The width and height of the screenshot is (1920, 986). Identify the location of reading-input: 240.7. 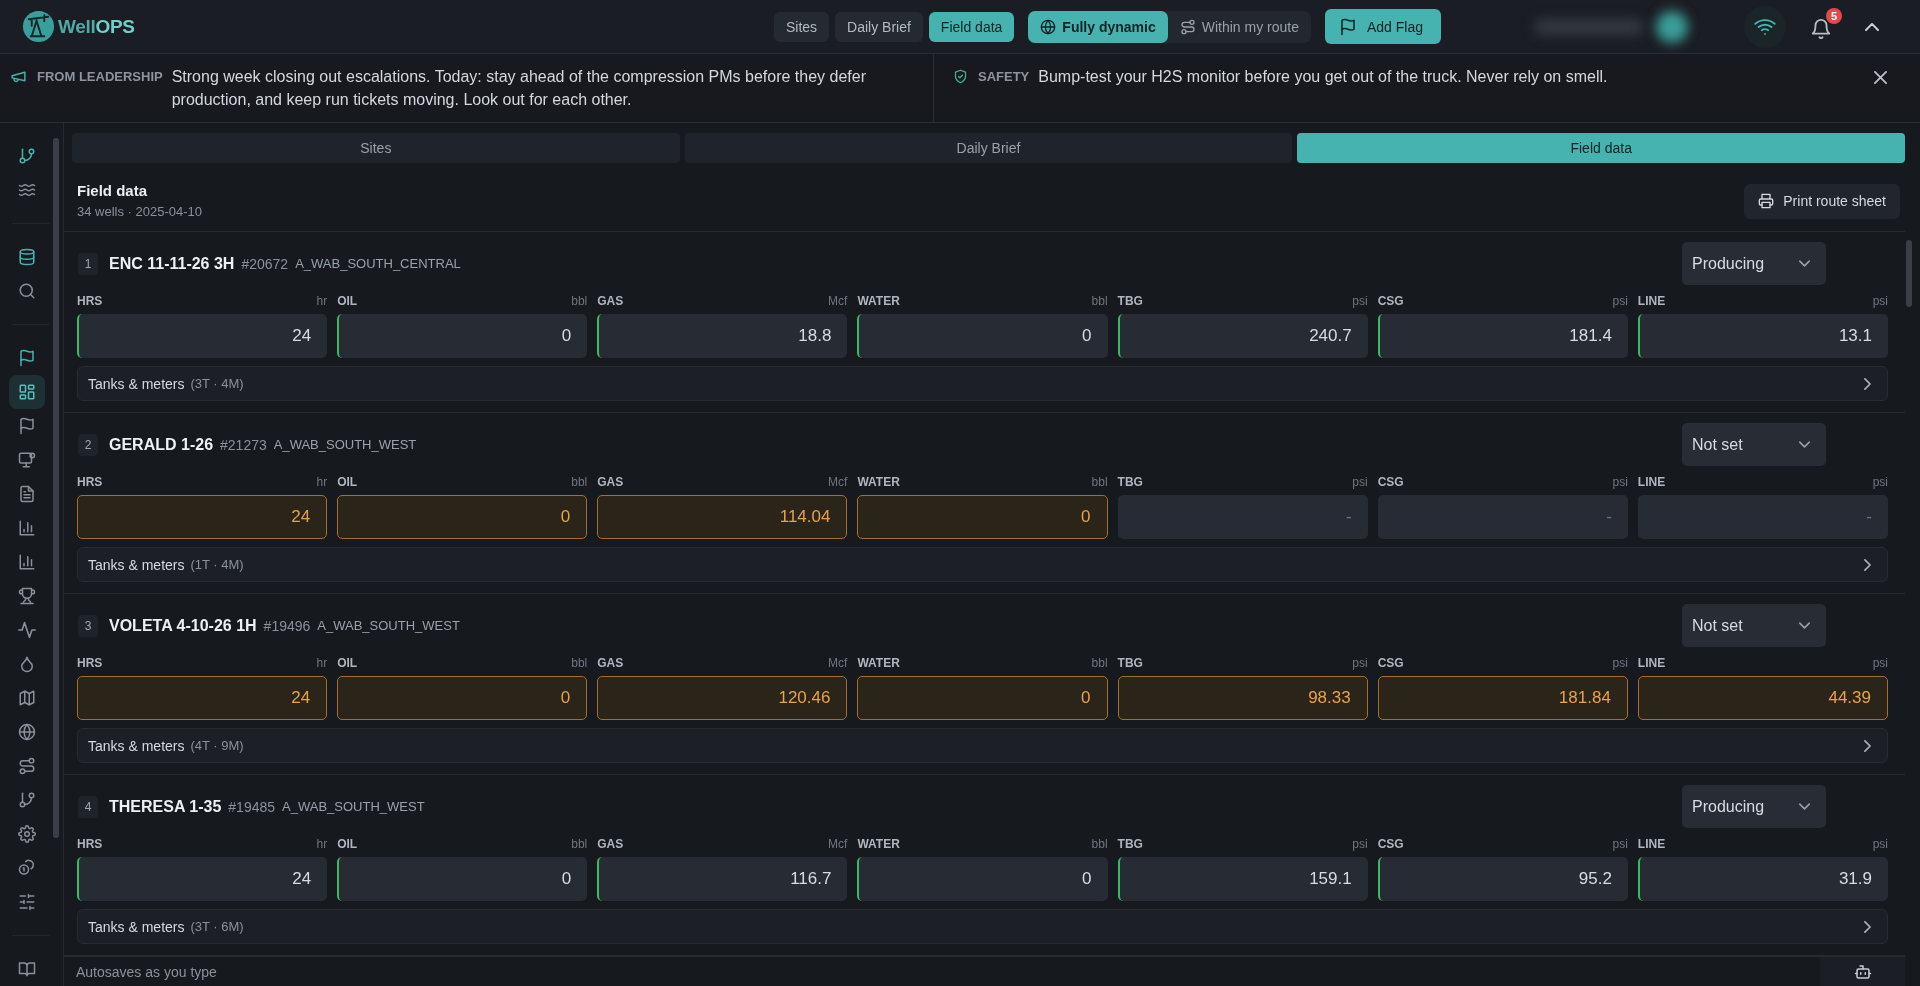
(1242, 336).